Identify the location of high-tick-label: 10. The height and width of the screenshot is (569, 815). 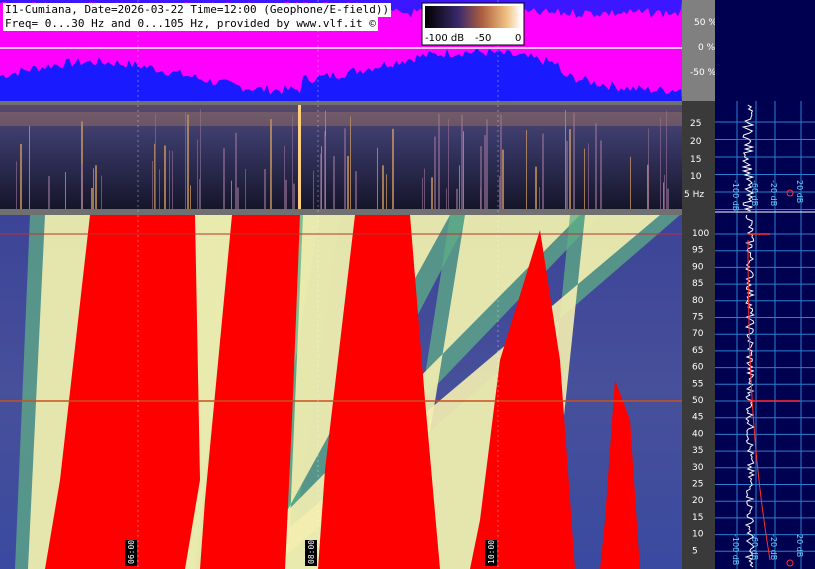
(698, 535).